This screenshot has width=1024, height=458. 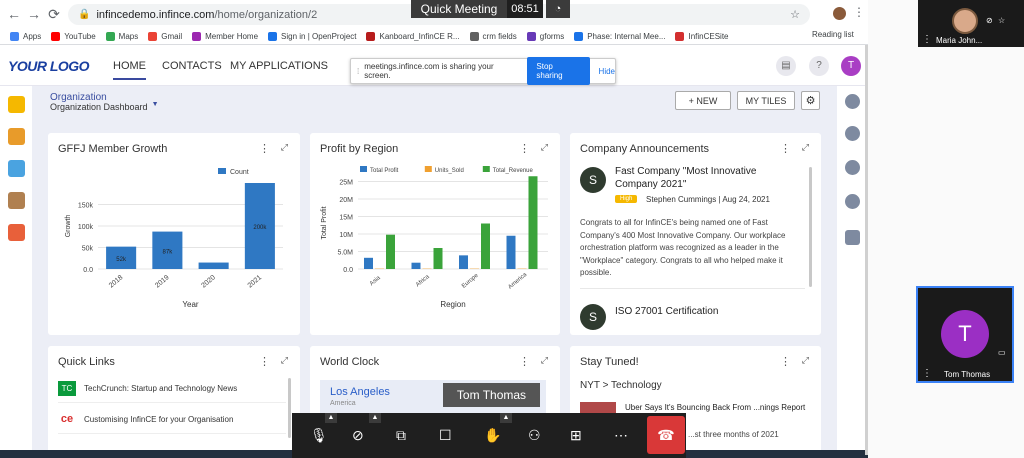 What do you see at coordinates (358, 435) in the screenshot?
I see `camera-off-icon: ⊘` at bounding box center [358, 435].